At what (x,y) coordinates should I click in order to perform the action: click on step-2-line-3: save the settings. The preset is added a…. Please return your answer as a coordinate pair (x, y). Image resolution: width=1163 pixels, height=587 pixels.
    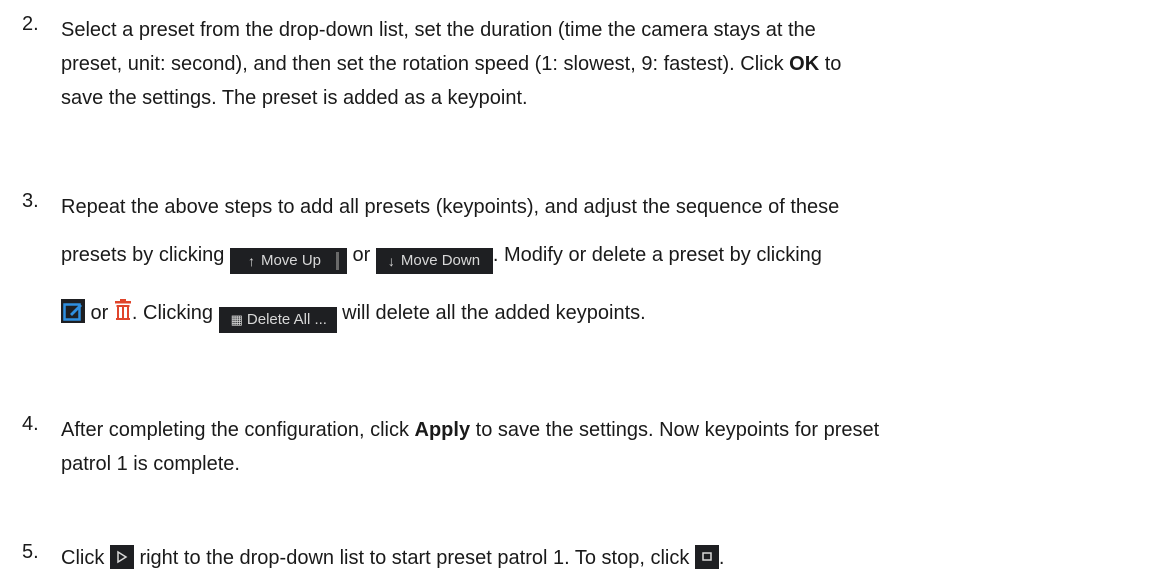
    Looking at the image, I should click on (294, 98).